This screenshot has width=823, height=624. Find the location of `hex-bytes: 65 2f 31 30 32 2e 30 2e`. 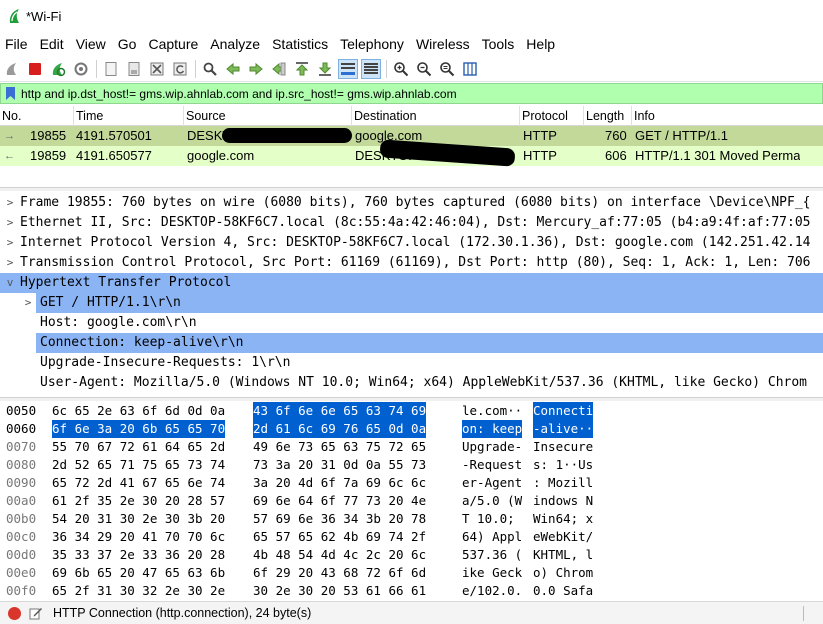

hex-bytes: 65 2f 31 30 32 2e 30 2e is located at coordinates (139, 590).